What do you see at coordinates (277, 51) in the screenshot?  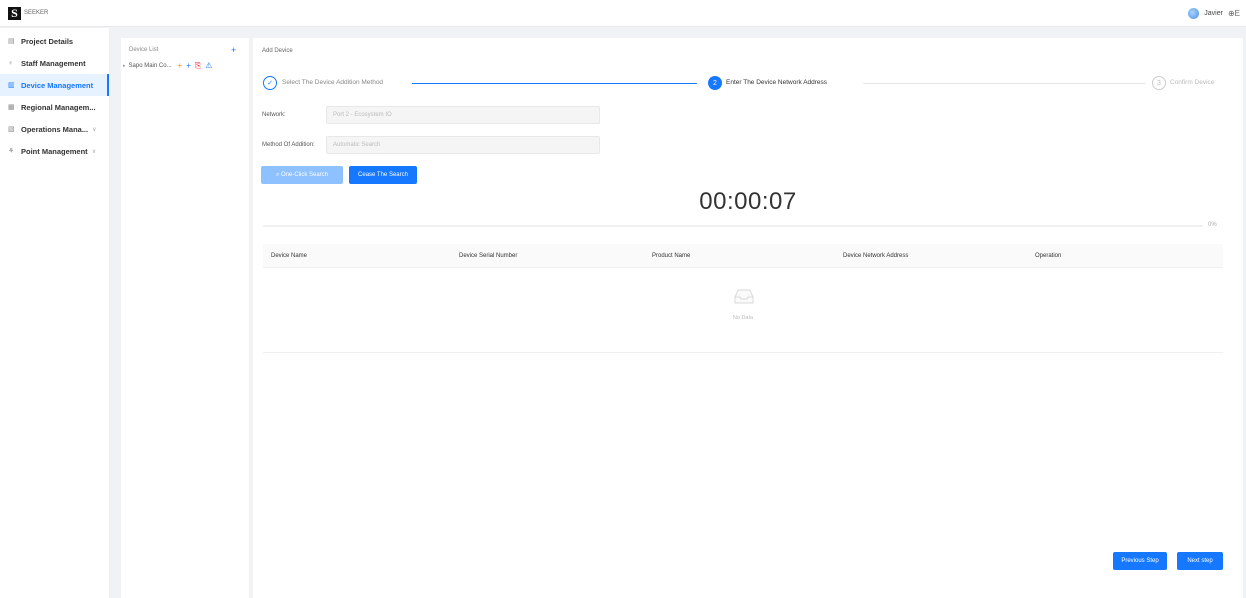 I see `page-title: Add Device` at bounding box center [277, 51].